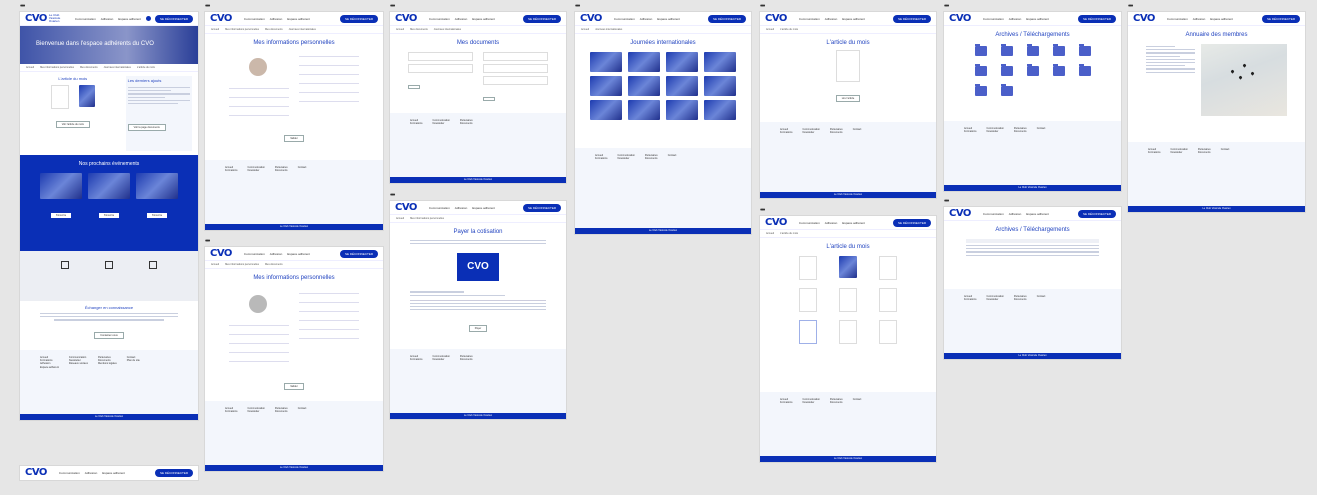  I want to click on save-button: Valider, so click(294, 386).